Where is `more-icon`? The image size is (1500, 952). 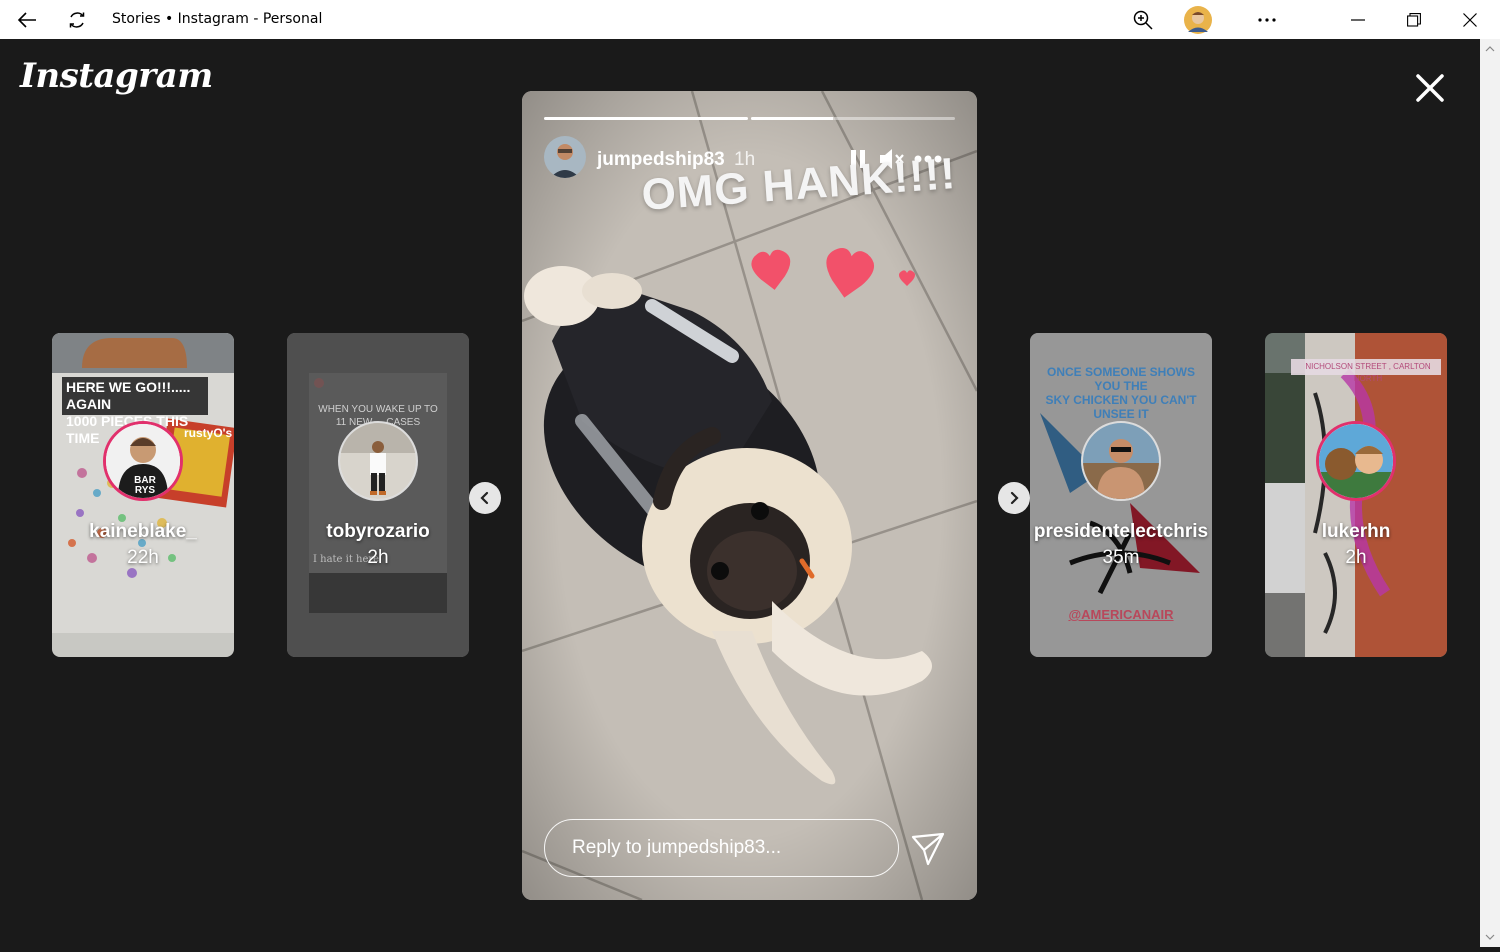
more-icon is located at coordinates (1267, 19).